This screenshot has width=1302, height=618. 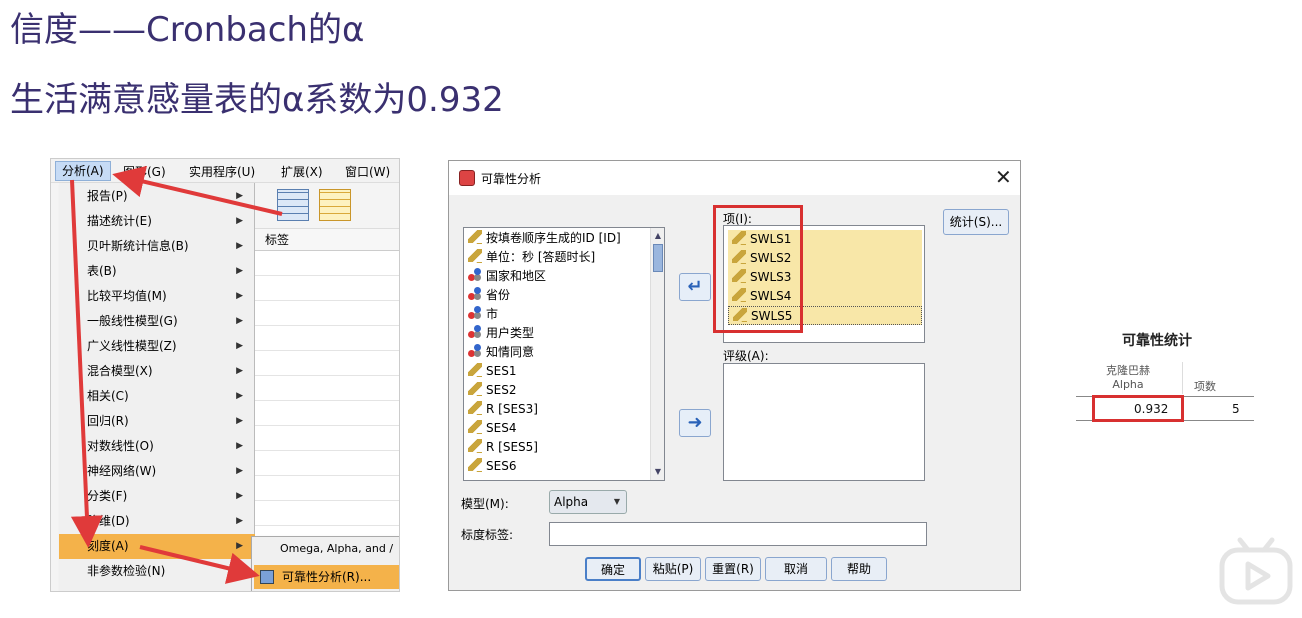 I want to click on menu-item-tables: 表(B) ▶, so click(x=157, y=271).